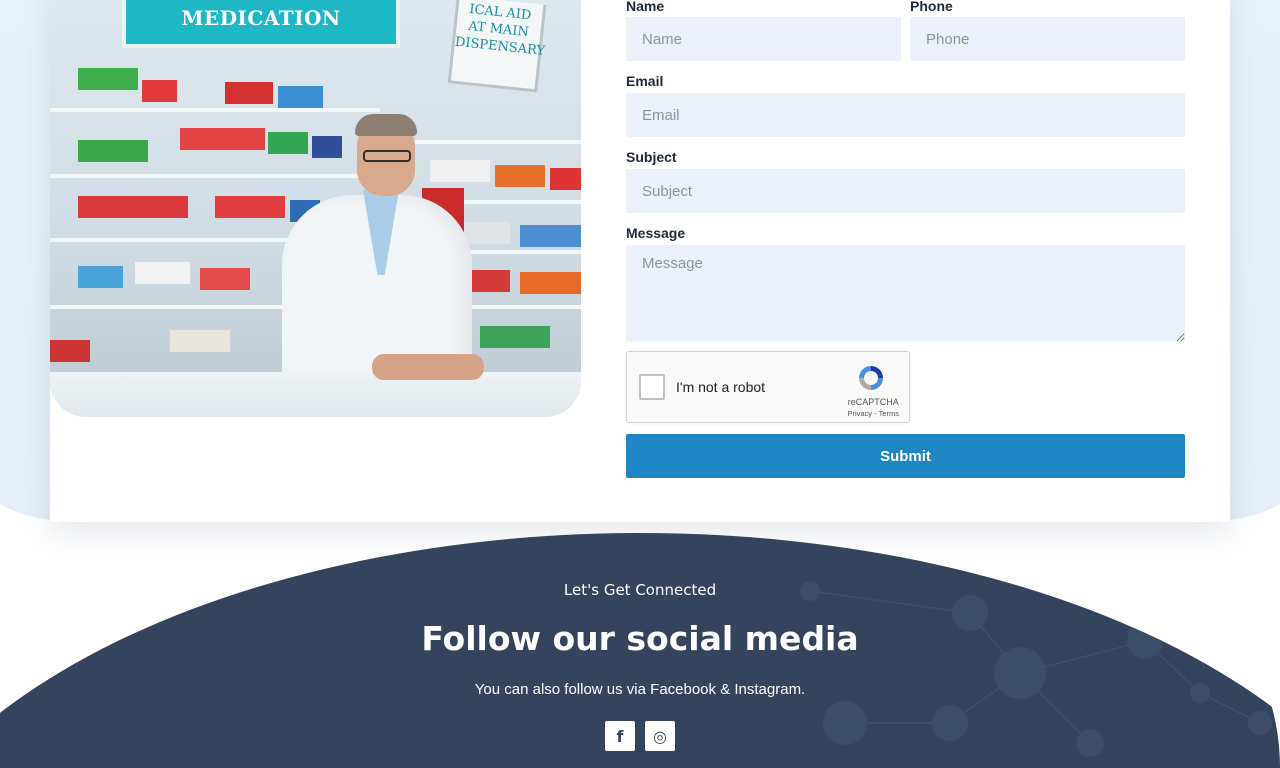  What do you see at coordinates (261, 24) in the screenshot?
I see `medication-sign: MEDICATION` at bounding box center [261, 24].